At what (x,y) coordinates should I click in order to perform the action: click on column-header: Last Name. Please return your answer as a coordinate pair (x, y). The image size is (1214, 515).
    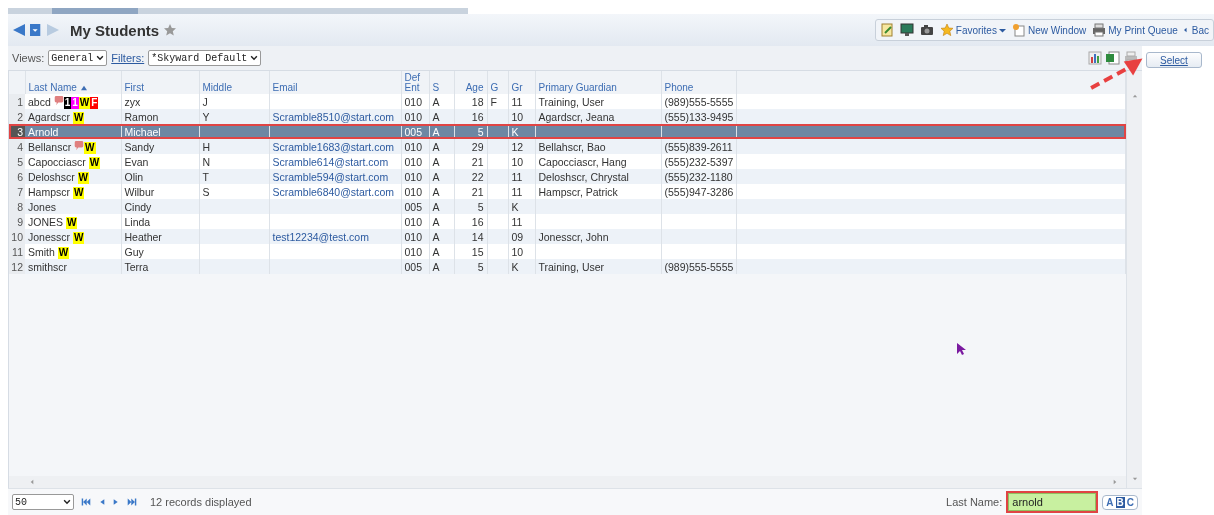
    Looking at the image, I should click on (73, 82).